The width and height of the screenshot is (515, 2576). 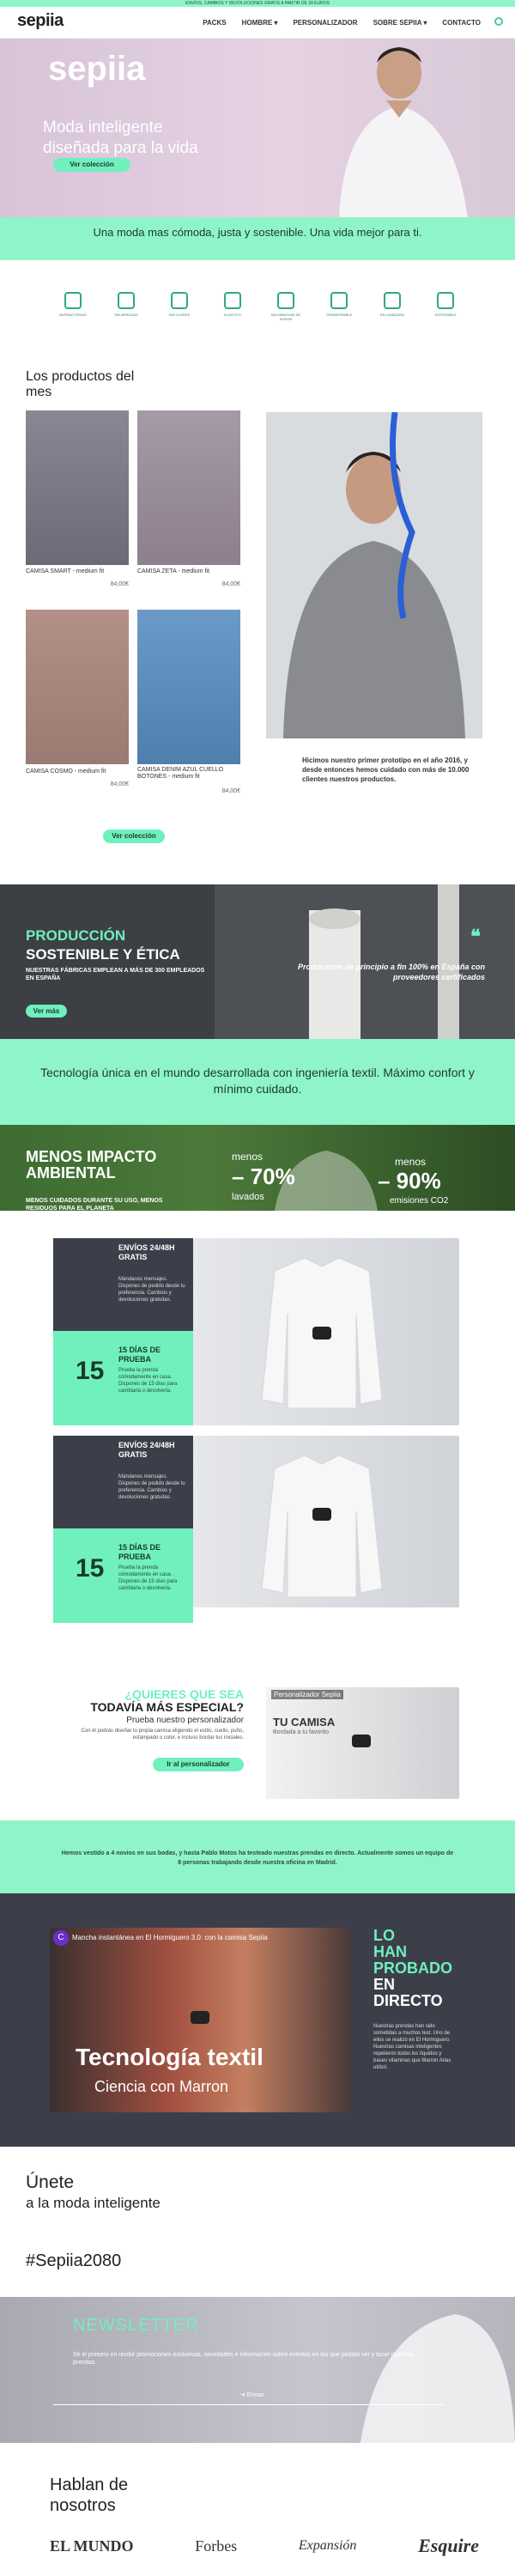 I want to click on breeze-icon, so click(x=339, y=301).